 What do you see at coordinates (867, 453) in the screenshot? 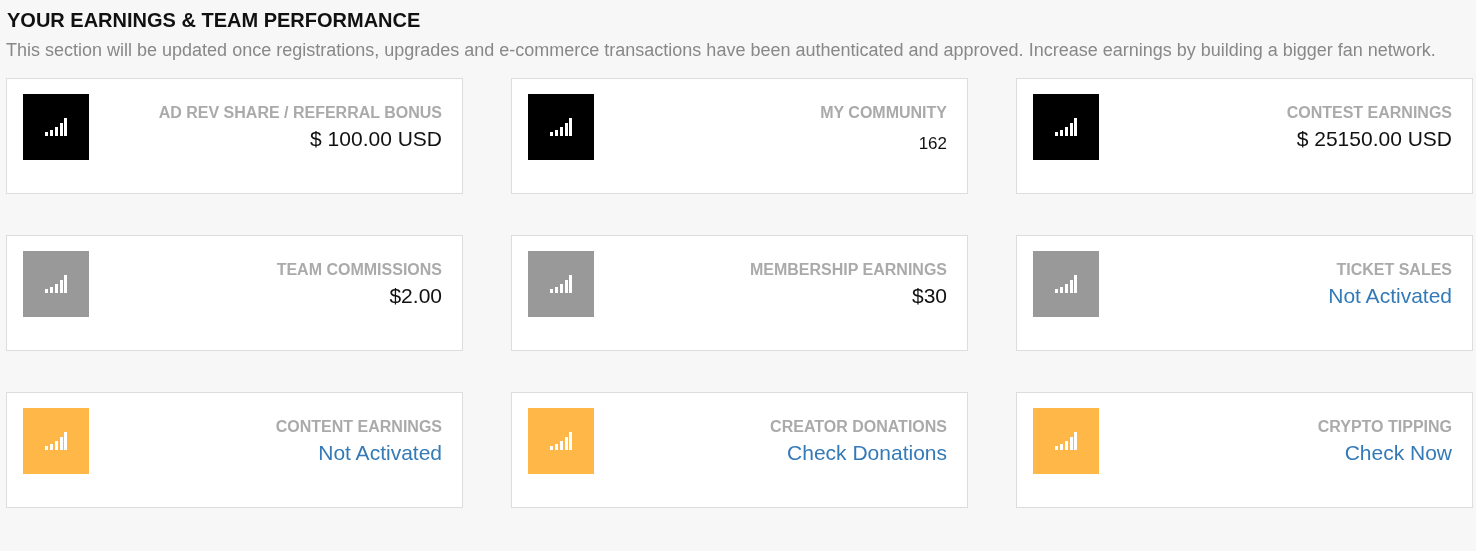
I see `value-link: Check Donations` at bounding box center [867, 453].